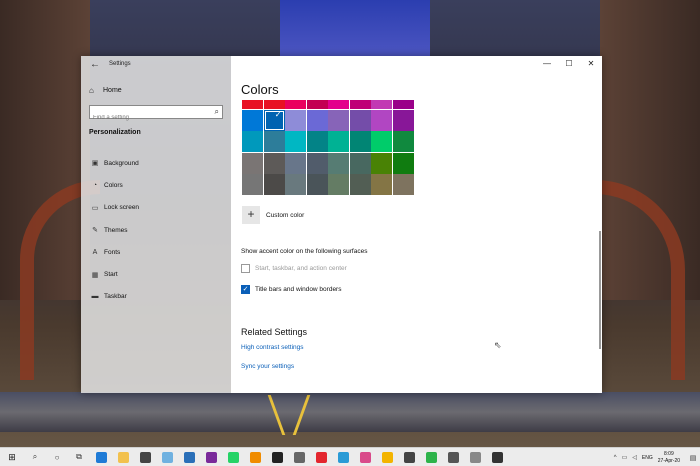 This screenshot has height=466, width=700. What do you see at coordinates (156, 163) in the screenshot?
I see `sidebar-item-background: ▣ Background` at bounding box center [156, 163].